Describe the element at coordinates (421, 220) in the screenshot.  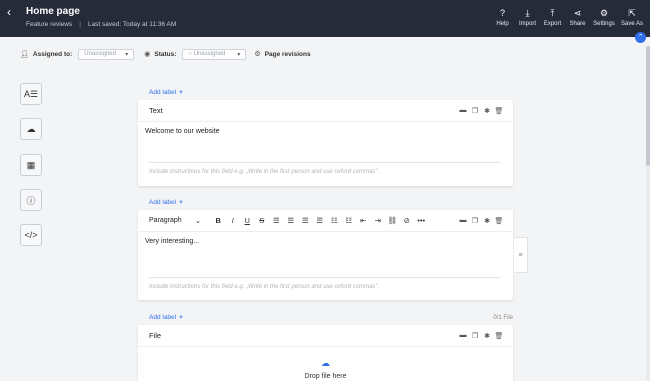
I see `more-icon: •••` at that location.